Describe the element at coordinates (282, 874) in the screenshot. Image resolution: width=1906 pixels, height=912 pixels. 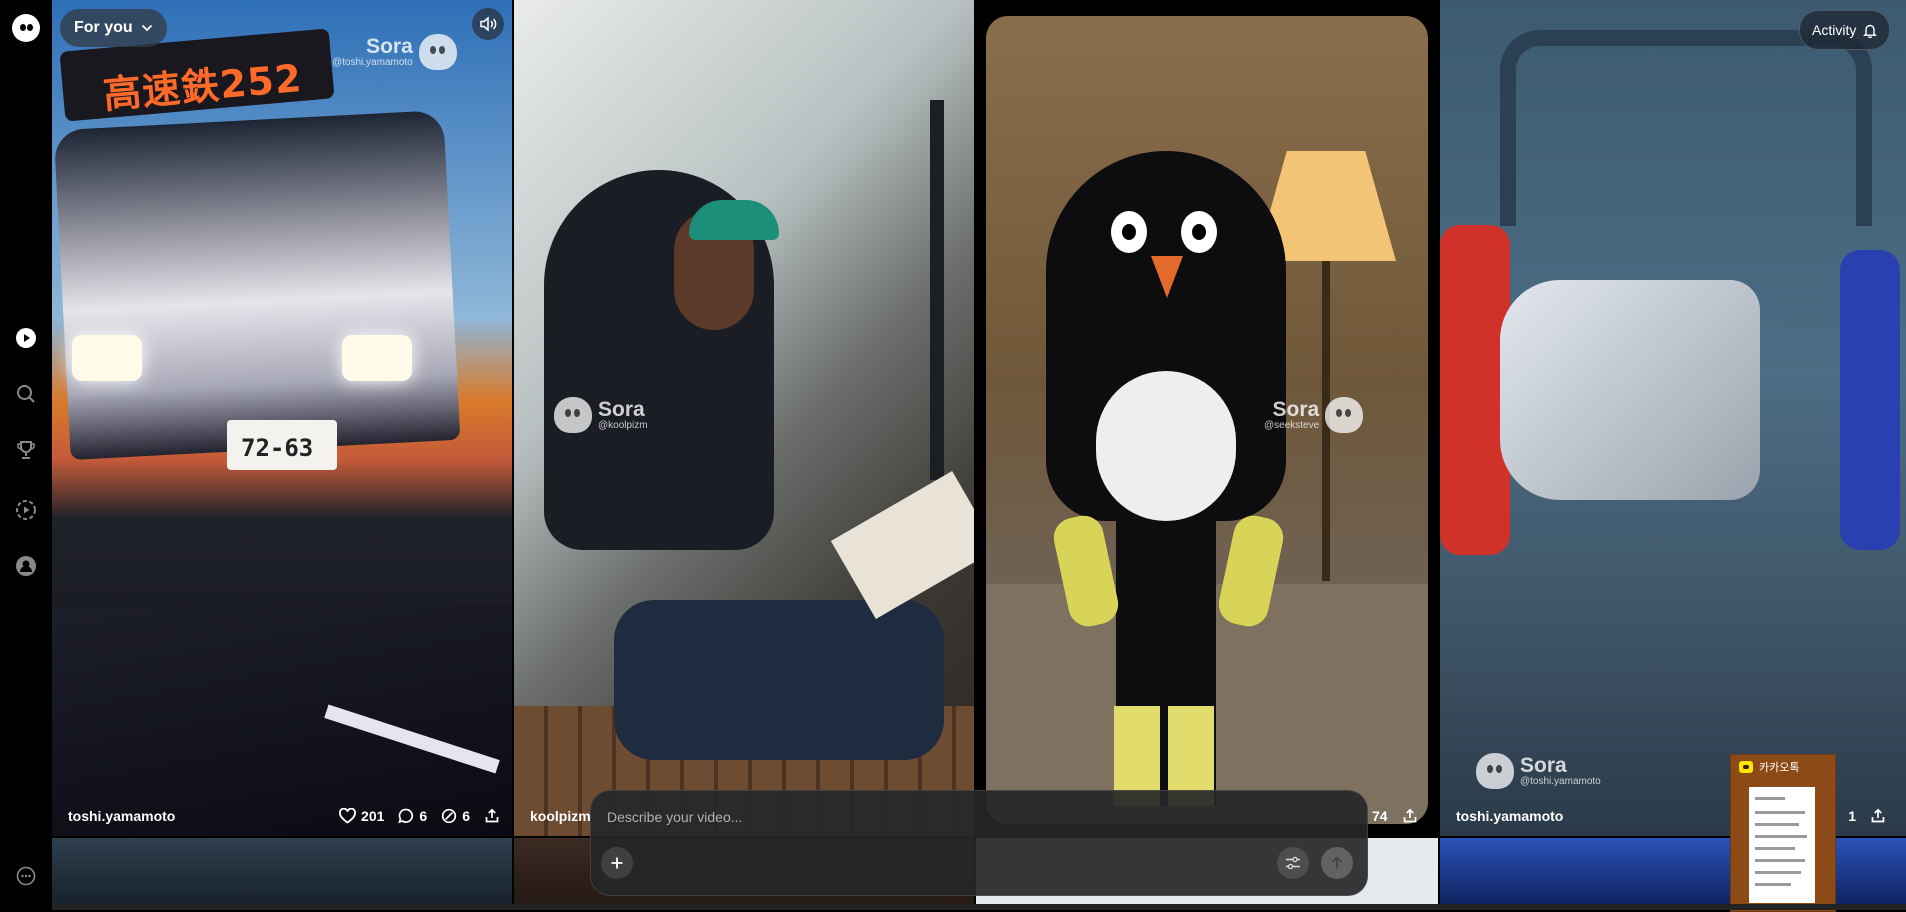
I see `video-card-5-preview` at that location.